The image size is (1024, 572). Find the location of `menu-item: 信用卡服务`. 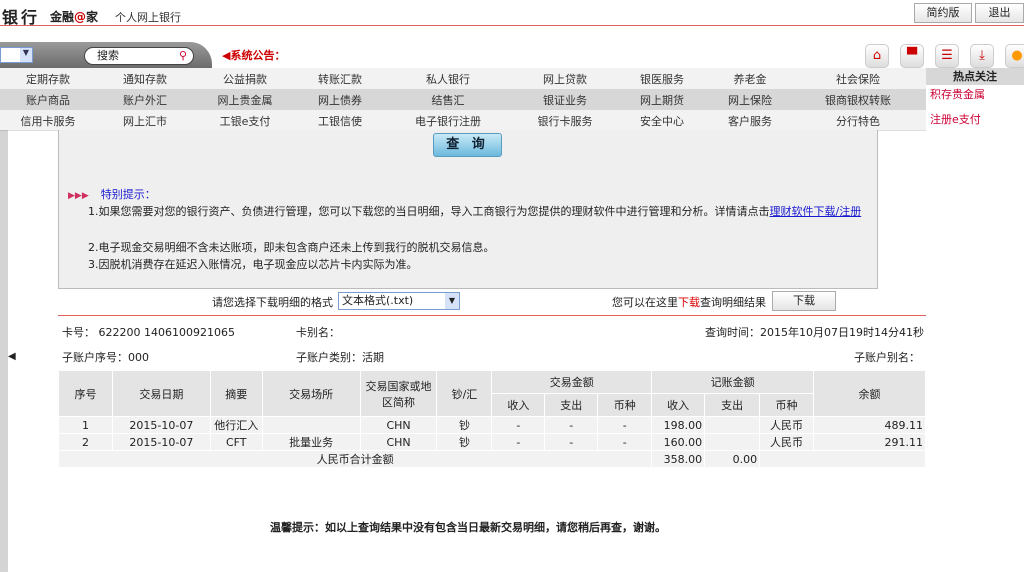

menu-item: 信用卡服务 is located at coordinates (48, 121).